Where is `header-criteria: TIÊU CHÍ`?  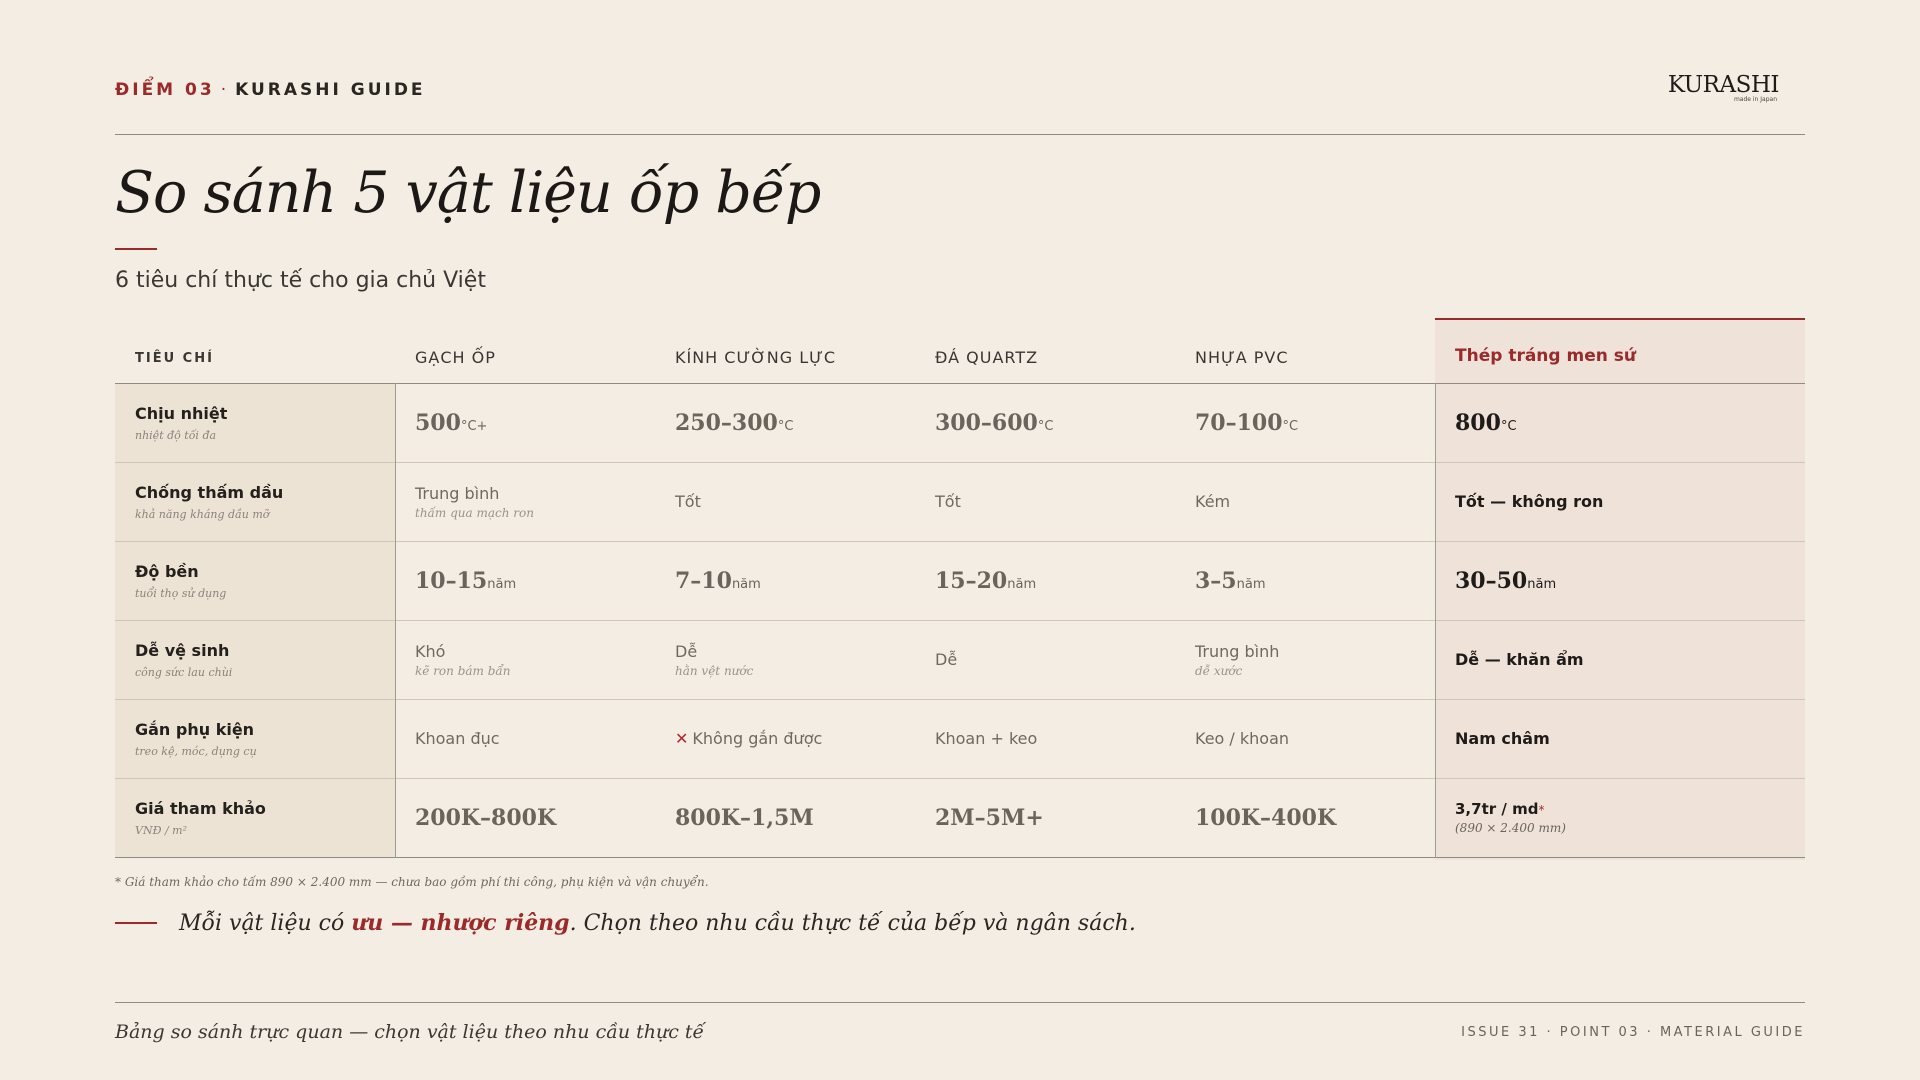 header-criteria: TIÊU CHÍ is located at coordinates (174, 358).